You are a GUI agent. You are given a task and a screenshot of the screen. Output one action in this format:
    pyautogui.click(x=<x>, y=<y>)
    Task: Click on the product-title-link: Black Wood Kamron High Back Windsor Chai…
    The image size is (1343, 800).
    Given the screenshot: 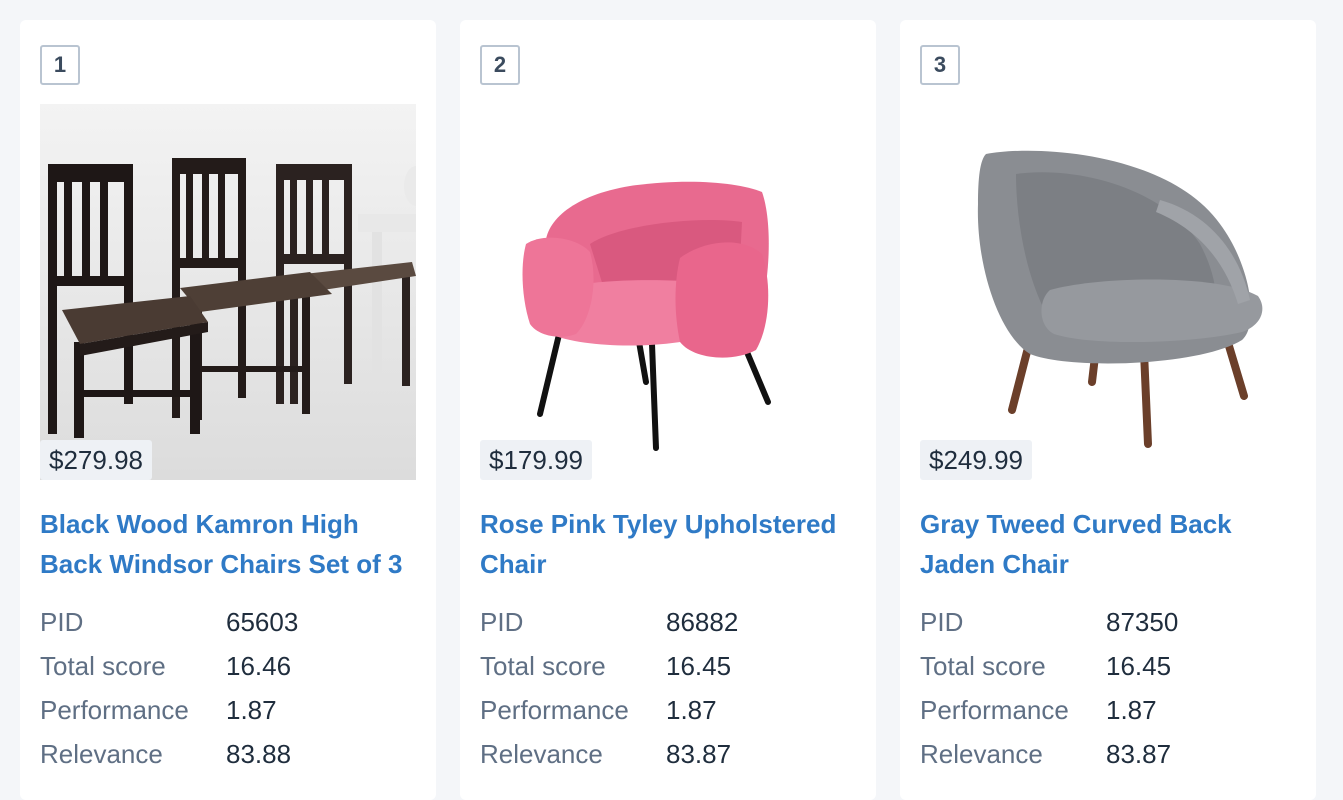 What is the action you would take?
    pyautogui.click(x=228, y=544)
    